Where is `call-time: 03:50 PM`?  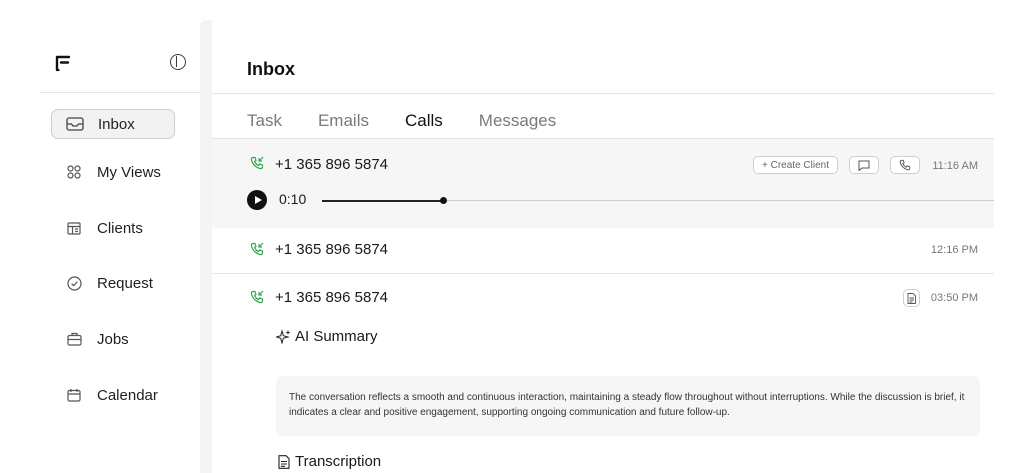 call-time: 03:50 PM is located at coordinates (954, 298).